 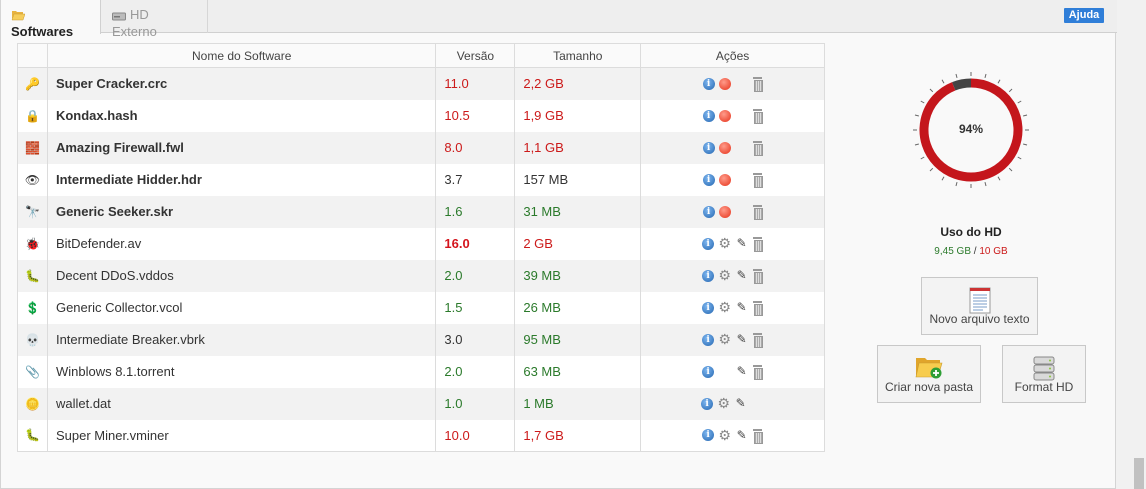 I want to click on software-name: Decent DDoS.vddos, so click(x=241, y=275).